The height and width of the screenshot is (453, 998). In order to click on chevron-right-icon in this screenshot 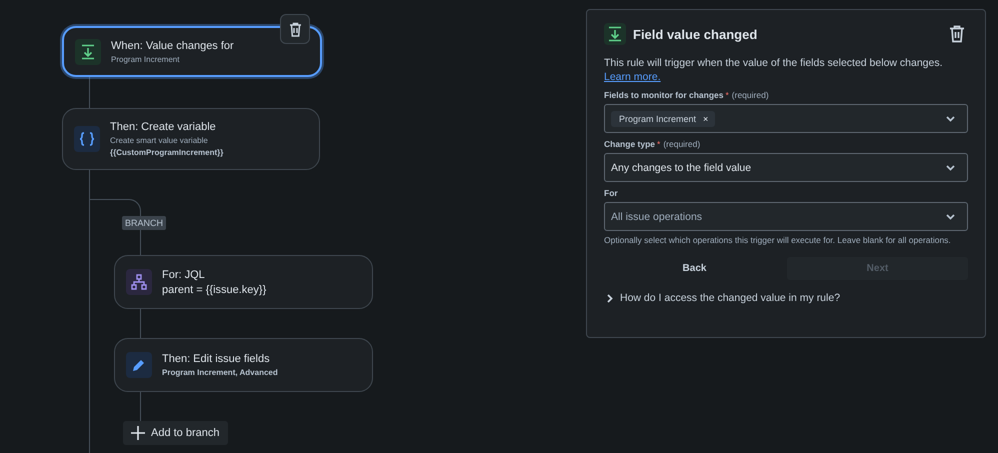, I will do `click(610, 298)`.